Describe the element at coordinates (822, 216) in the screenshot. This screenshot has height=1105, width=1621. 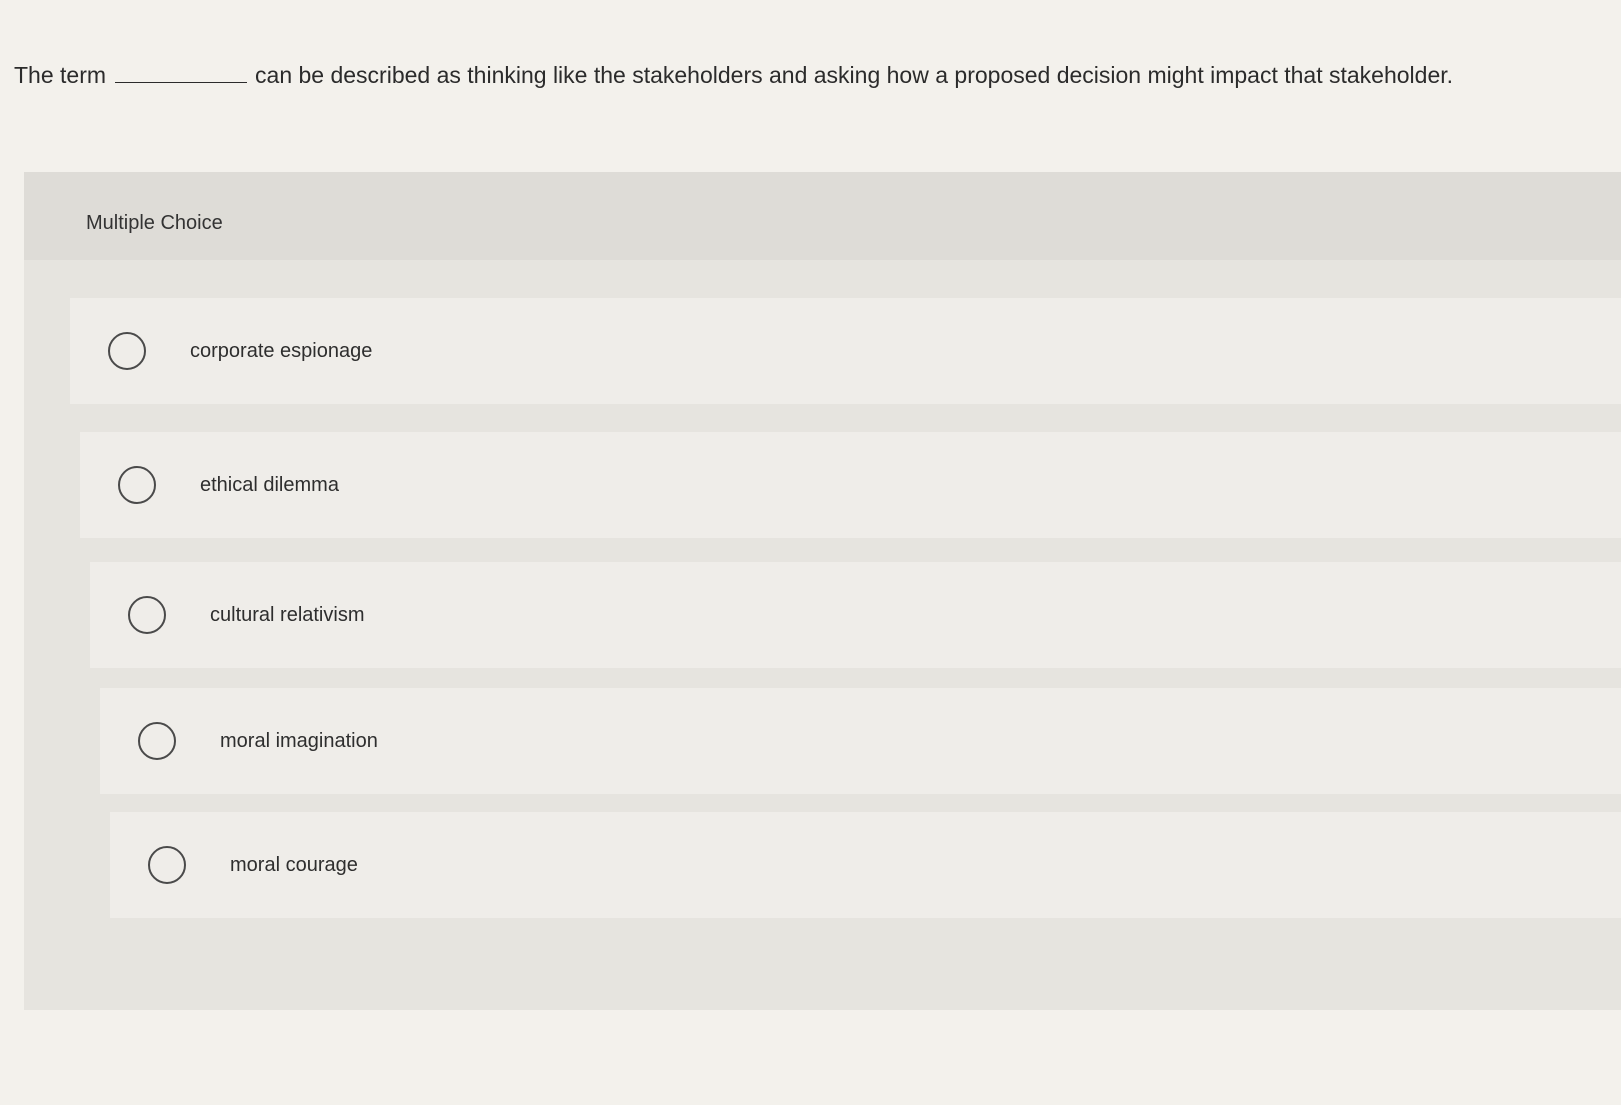
I see `multiple-choice-header: Multiple Choice` at that location.